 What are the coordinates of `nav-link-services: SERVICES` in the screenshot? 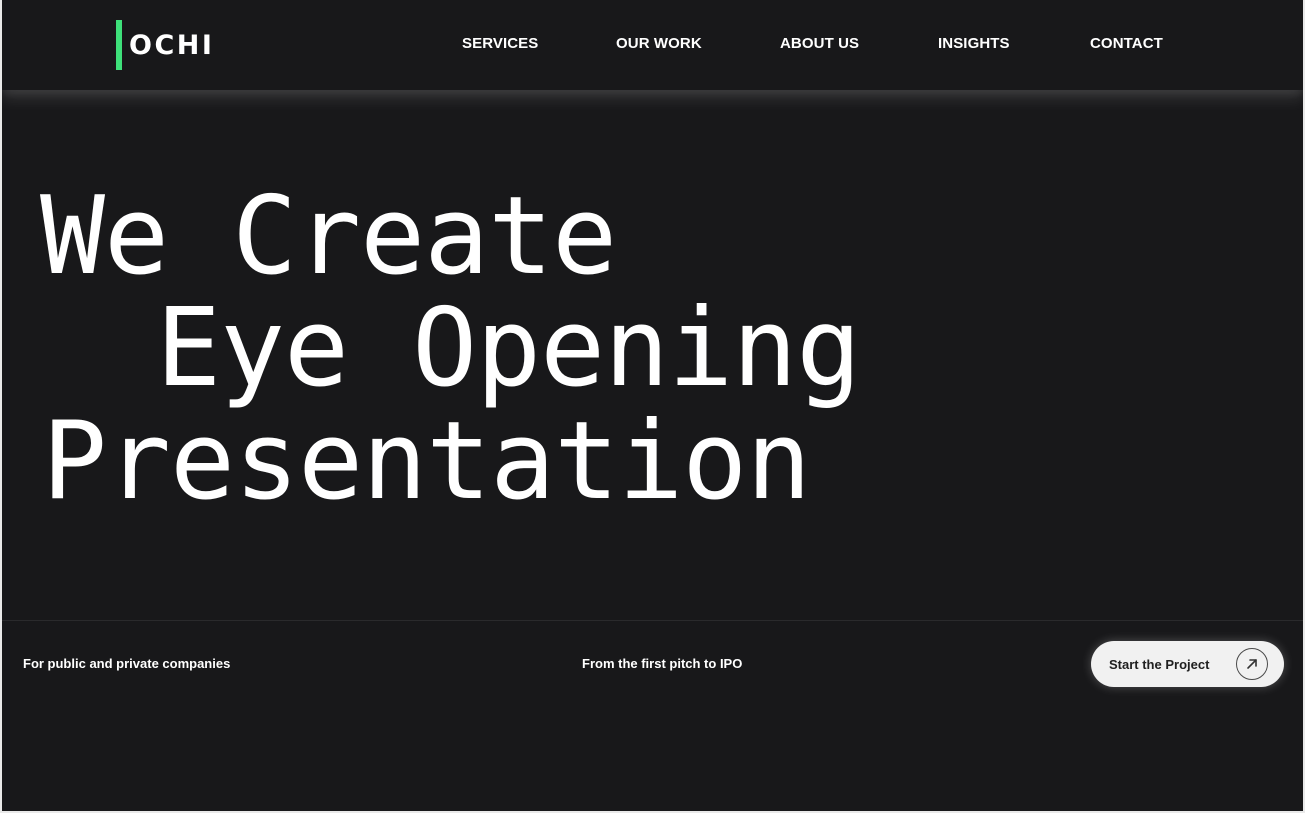 It's located at (500, 43).